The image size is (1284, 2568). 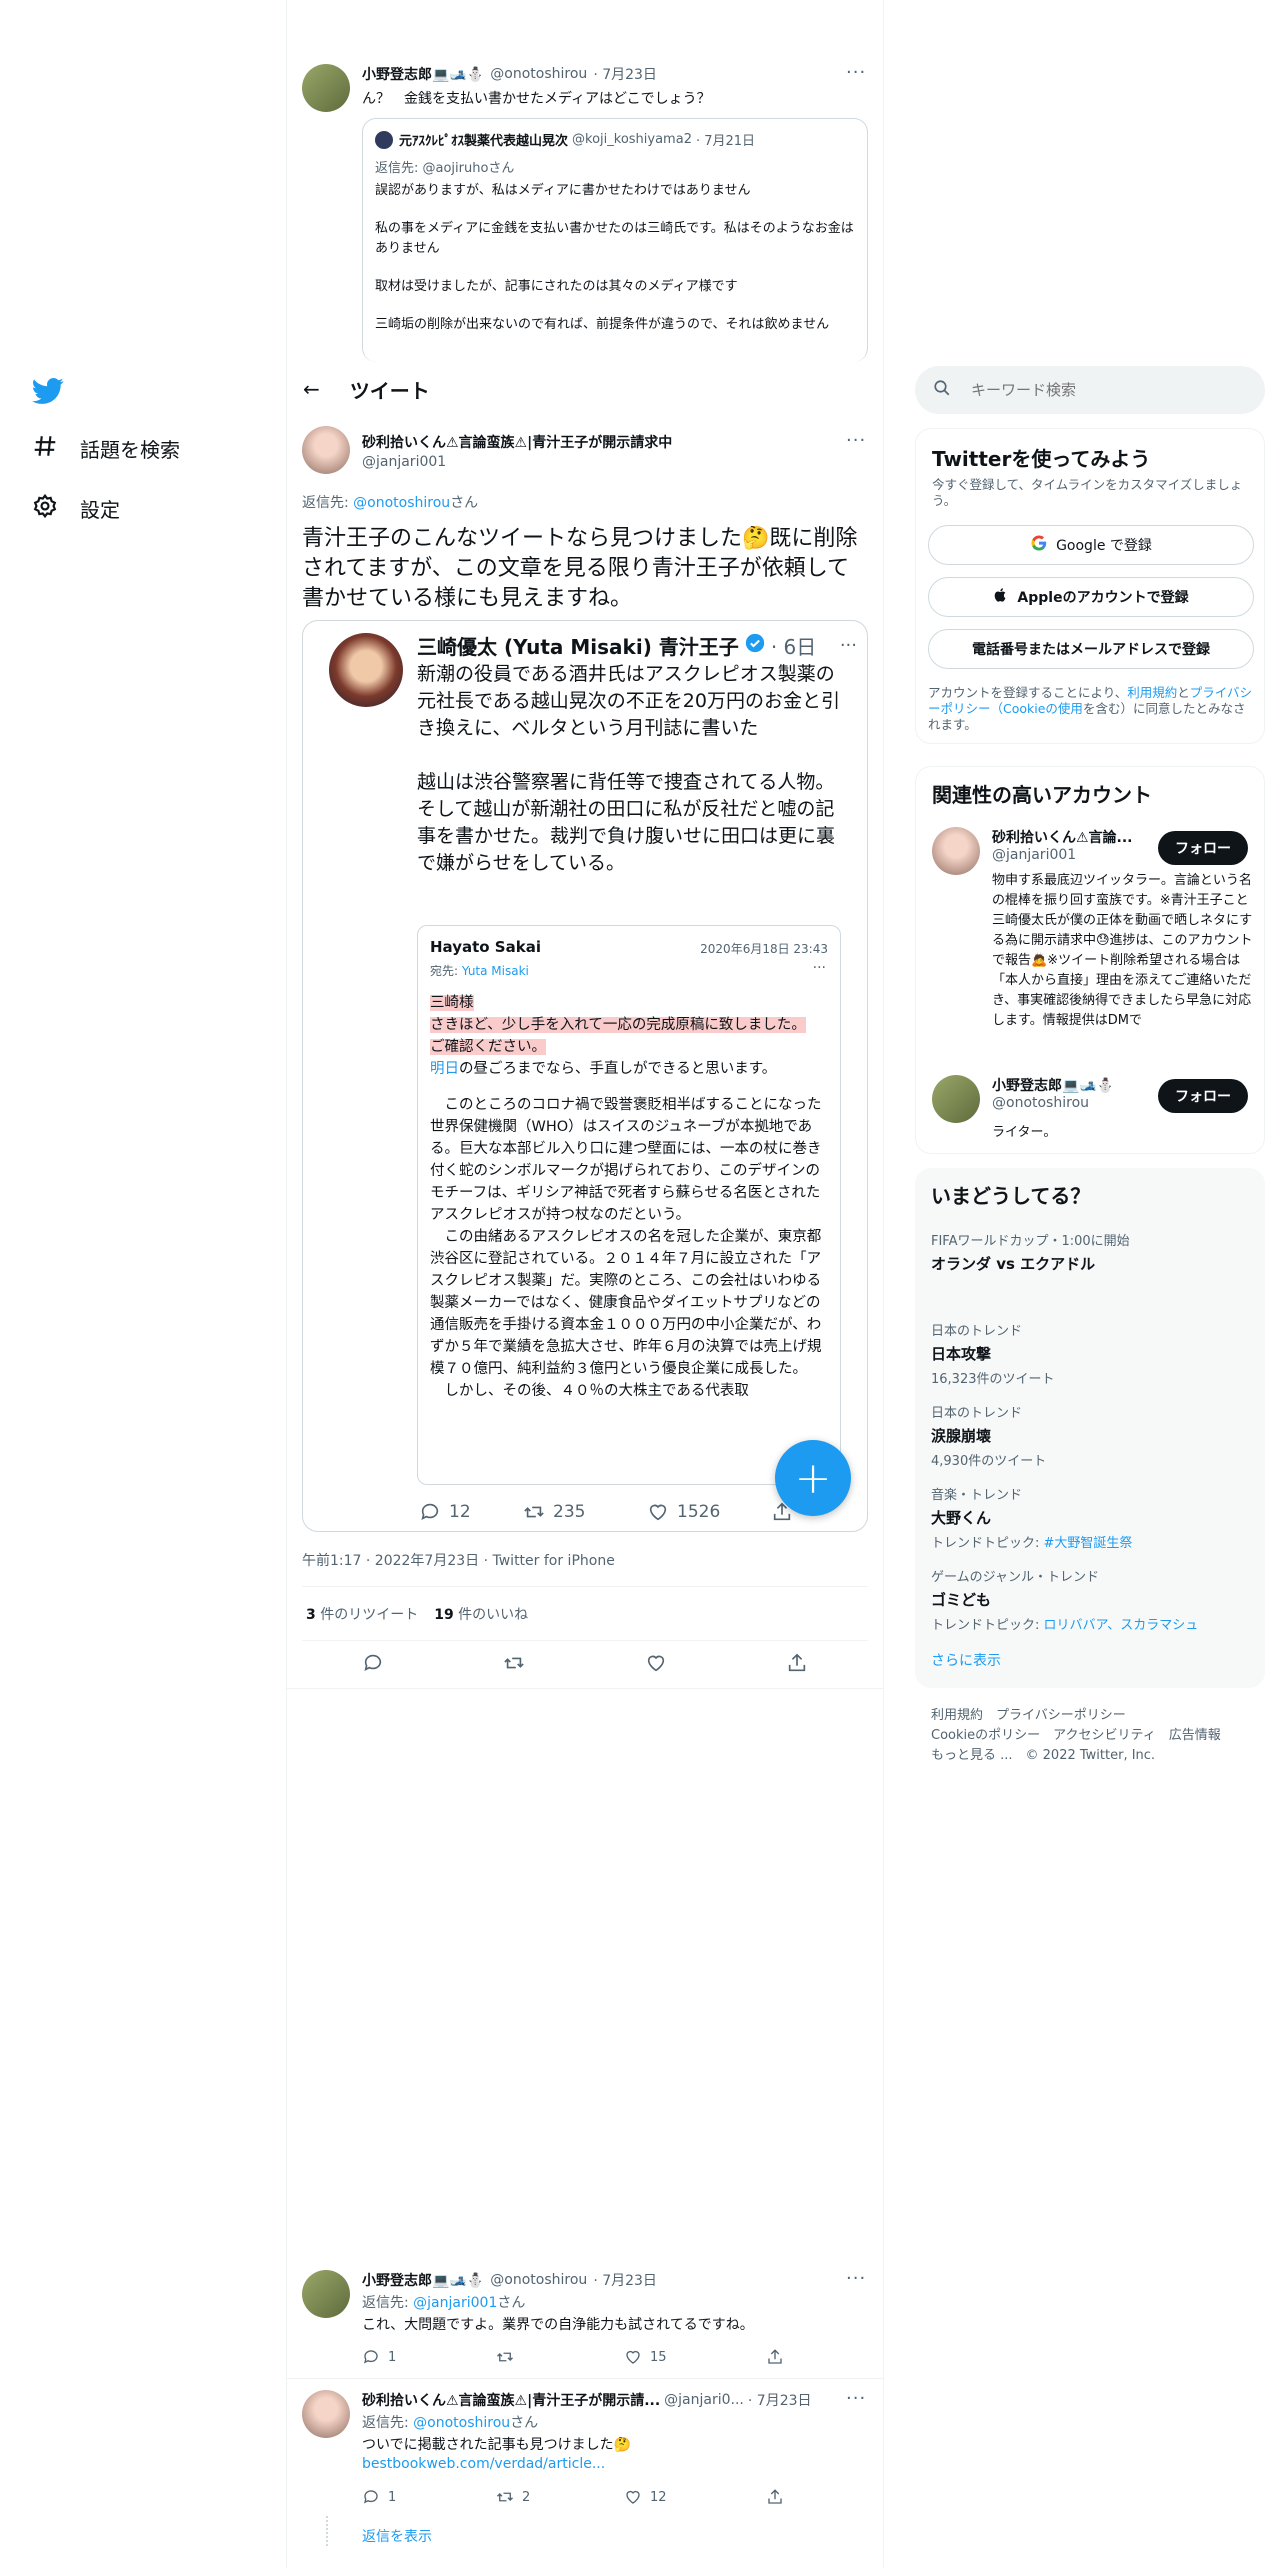 I want to click on reply-header: 小野登志郎💻🎿⛄ @onotoshirou · 7月23日, so click(x=597, y=2280).